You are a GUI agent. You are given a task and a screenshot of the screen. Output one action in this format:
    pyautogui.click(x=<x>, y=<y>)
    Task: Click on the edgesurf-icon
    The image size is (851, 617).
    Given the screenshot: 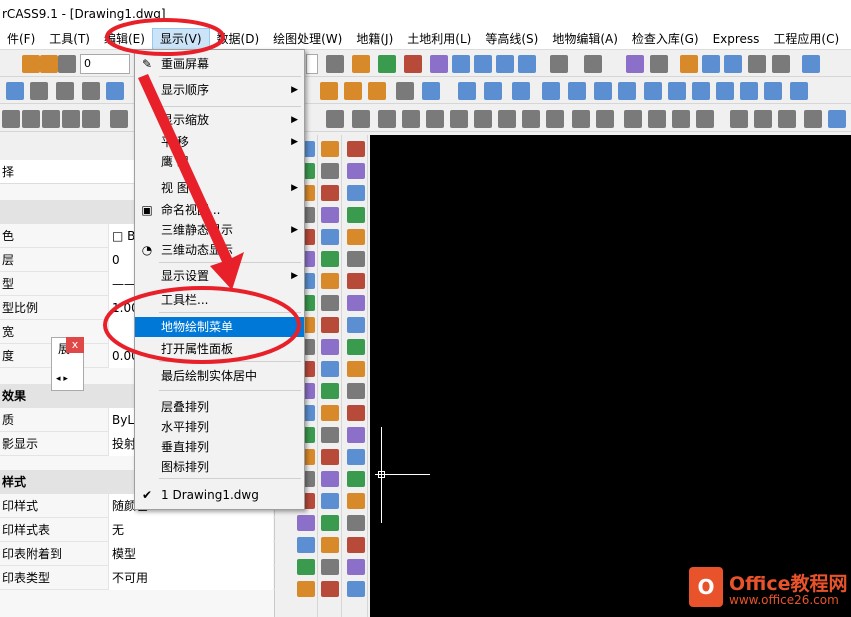 What is the action you would take?
    pyautogui.click(x=705, y=119)
    